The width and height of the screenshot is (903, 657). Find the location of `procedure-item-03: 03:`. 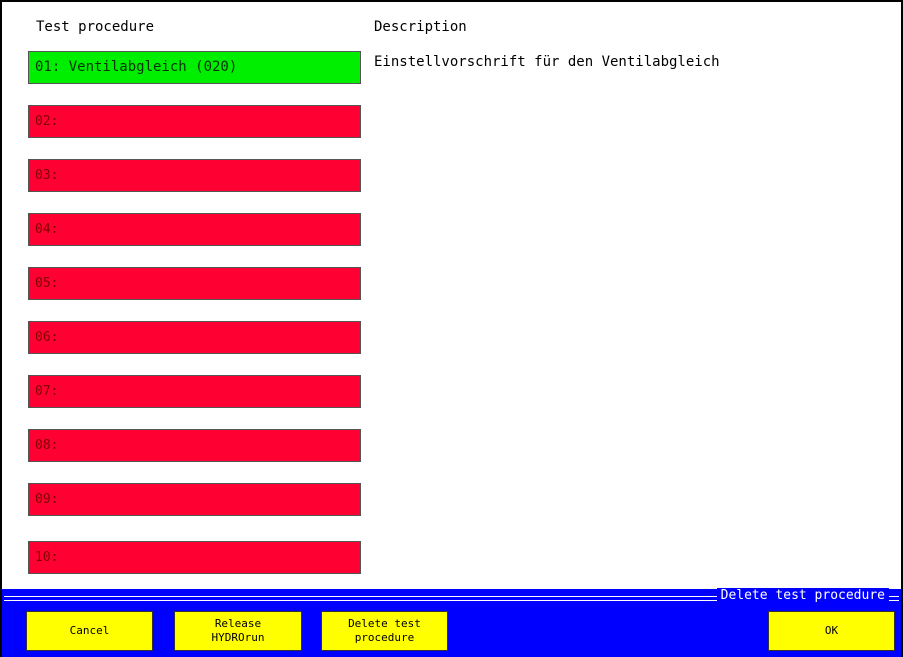

procedure-item-03: 03: is located at coordinates (194, 175).